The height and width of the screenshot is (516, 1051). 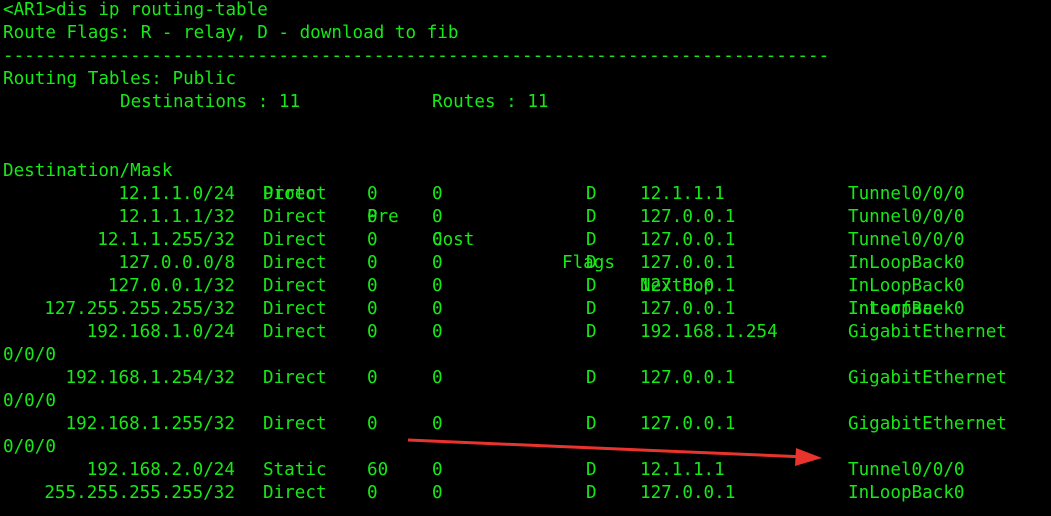 I want to click on routes-count: Routes : 11, so click(x=490, y=102).